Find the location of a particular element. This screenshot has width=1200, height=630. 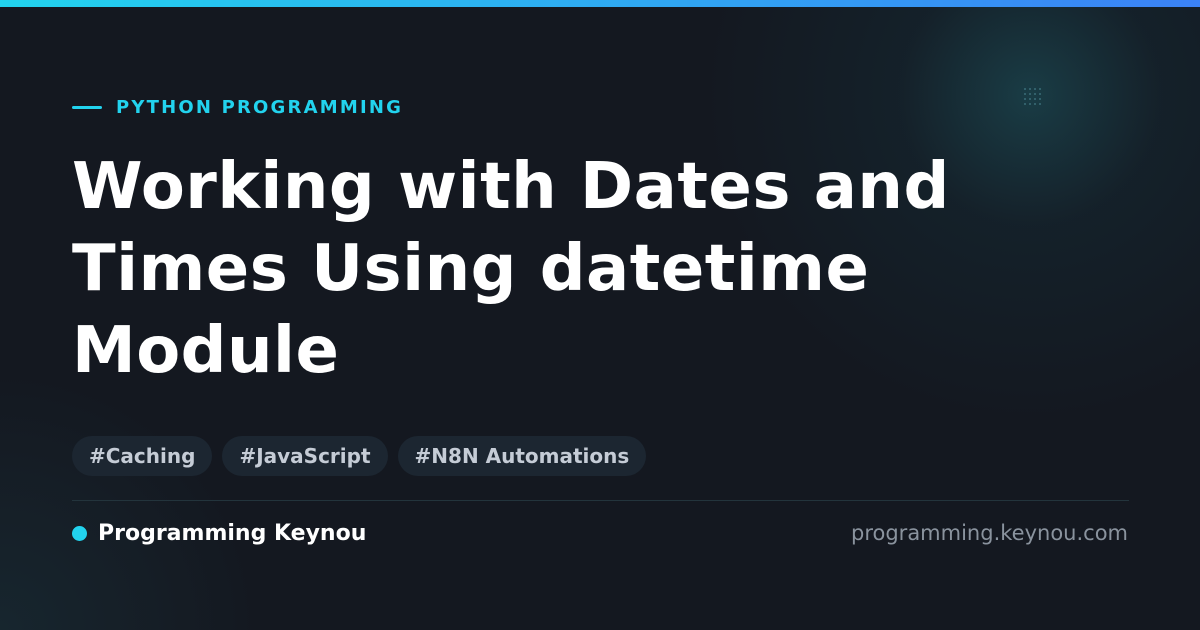

brand-name: Programming Keynou is located at coordinates (232, 533).